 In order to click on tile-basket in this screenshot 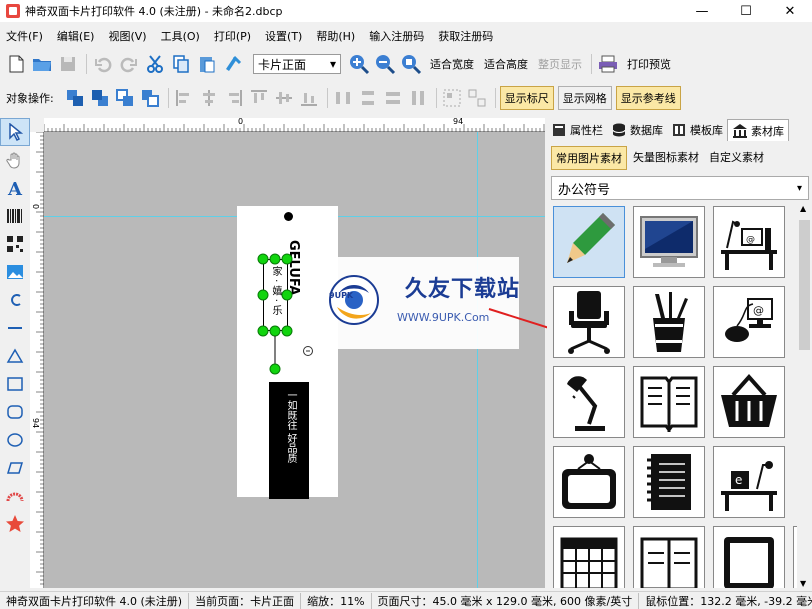, I will do `click(749, 402)`.